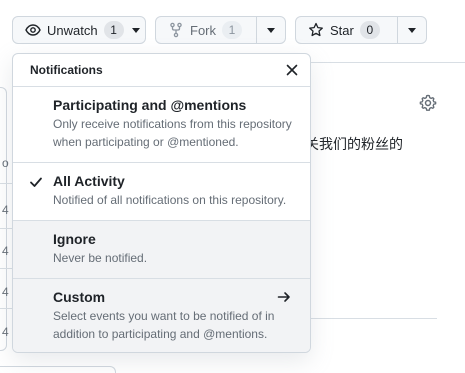 Image resolution: width=465 pixels, height=373 pixels. What do you see at coordinates (74, 239) in the screenshot?
I see `option-title: Ignore` at bounding box center [74, 239].